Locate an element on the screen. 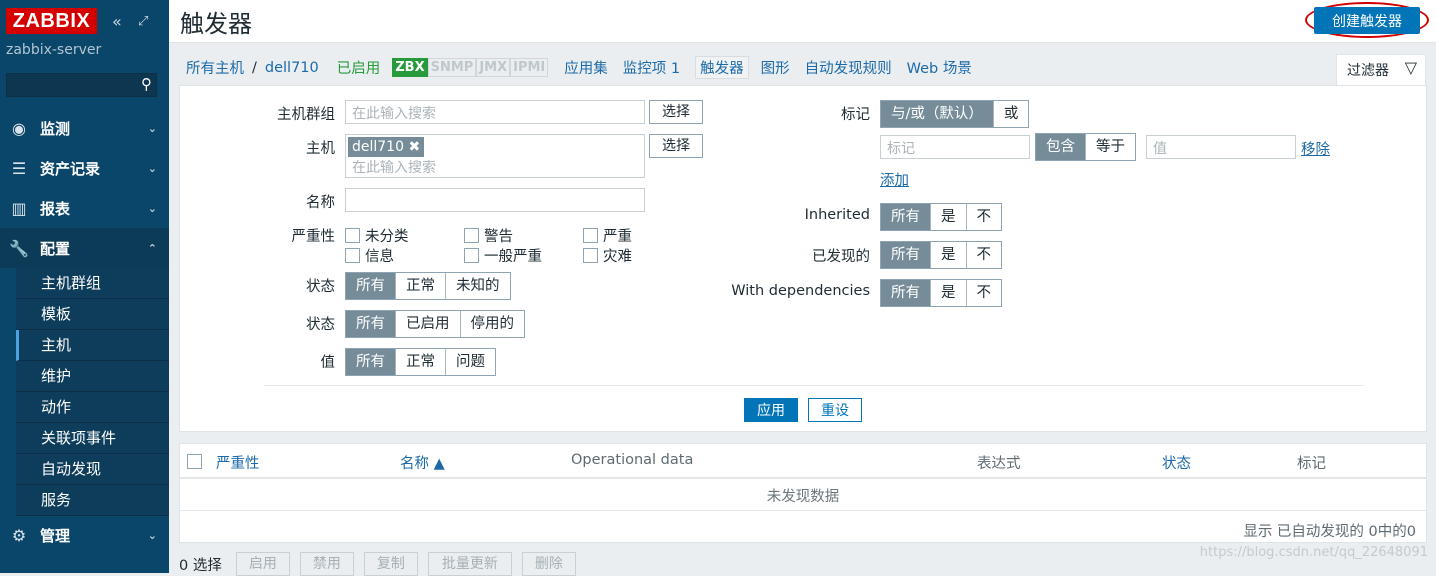 The width and height of the screenshot is (1436, 576). tag-contains: 包含 is located at coordinates (1061, 147).